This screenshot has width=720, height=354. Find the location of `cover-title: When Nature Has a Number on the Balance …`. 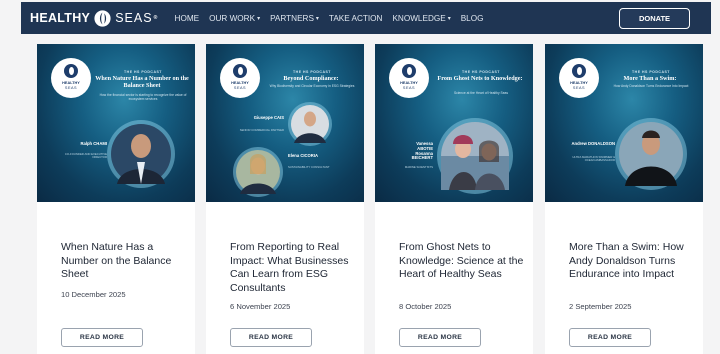

cover-title: When Nature Has a Number on the Balance … is located at coordinates (142, 82).